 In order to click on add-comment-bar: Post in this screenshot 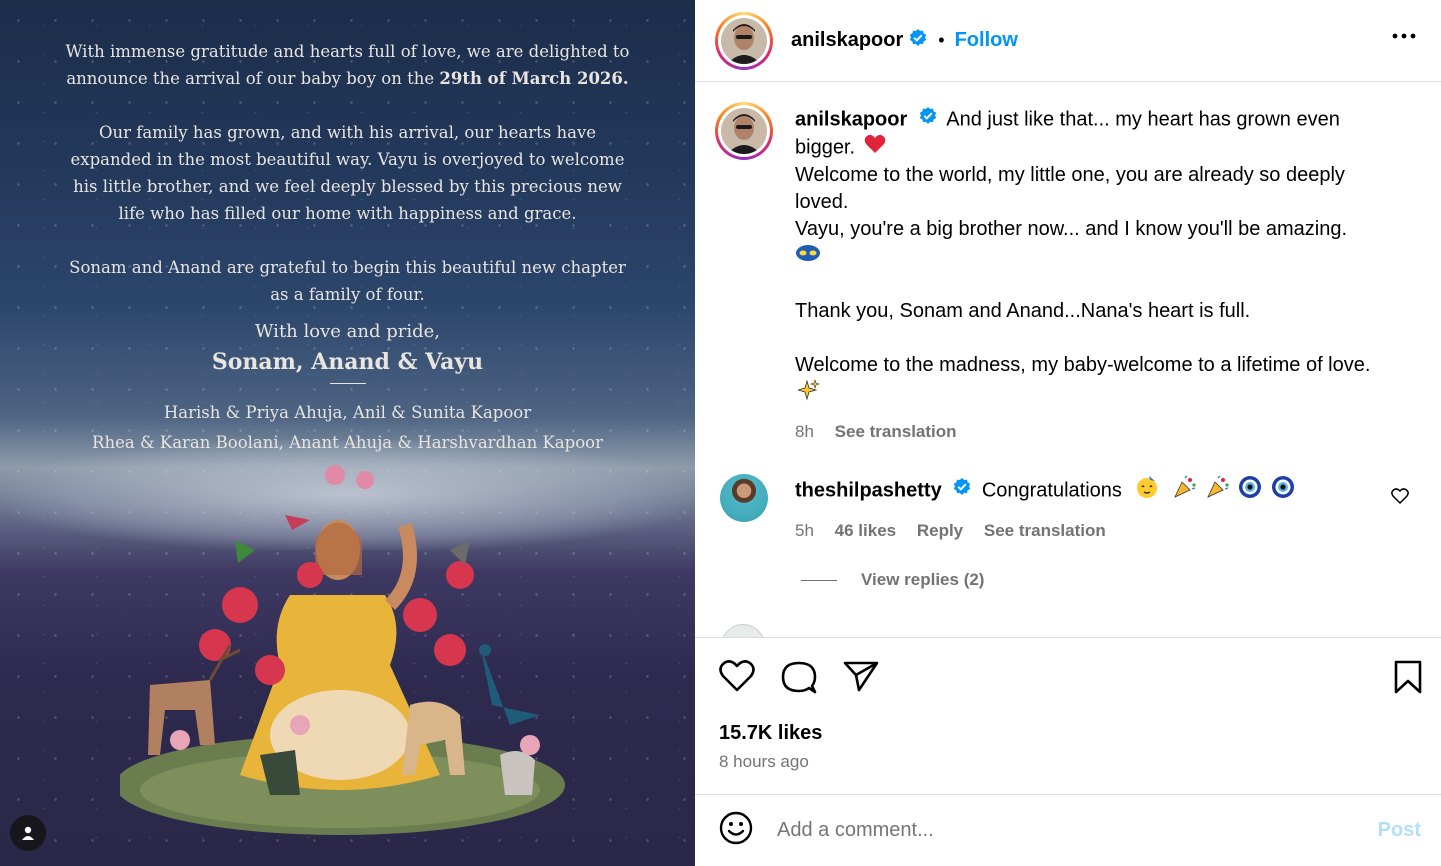, I will do `click(1068, 830)`.